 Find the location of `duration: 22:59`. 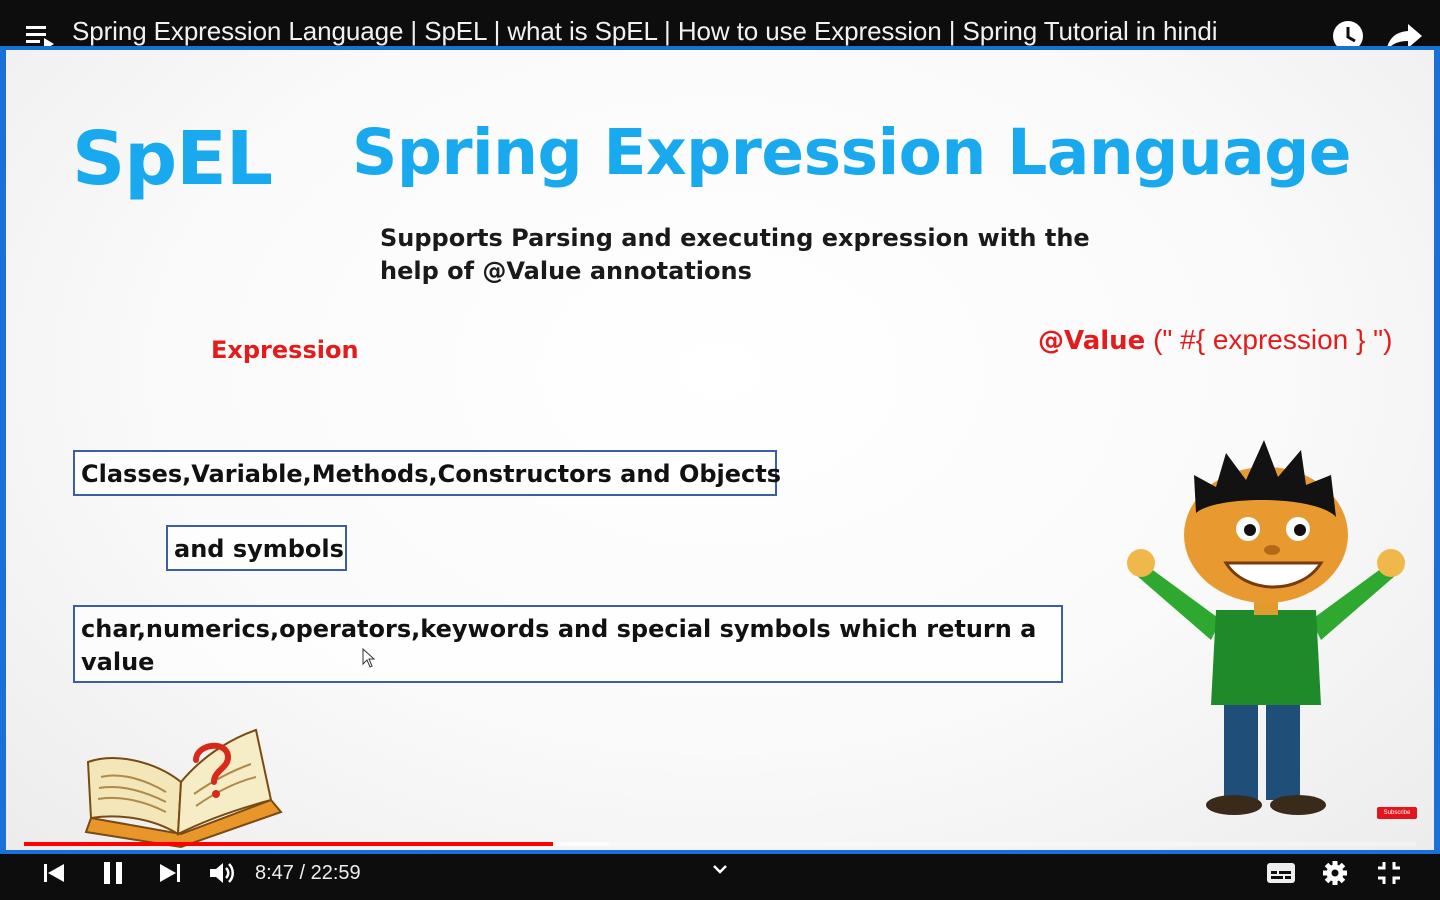

duration: 22:59 is located at coordinates (335, 873).